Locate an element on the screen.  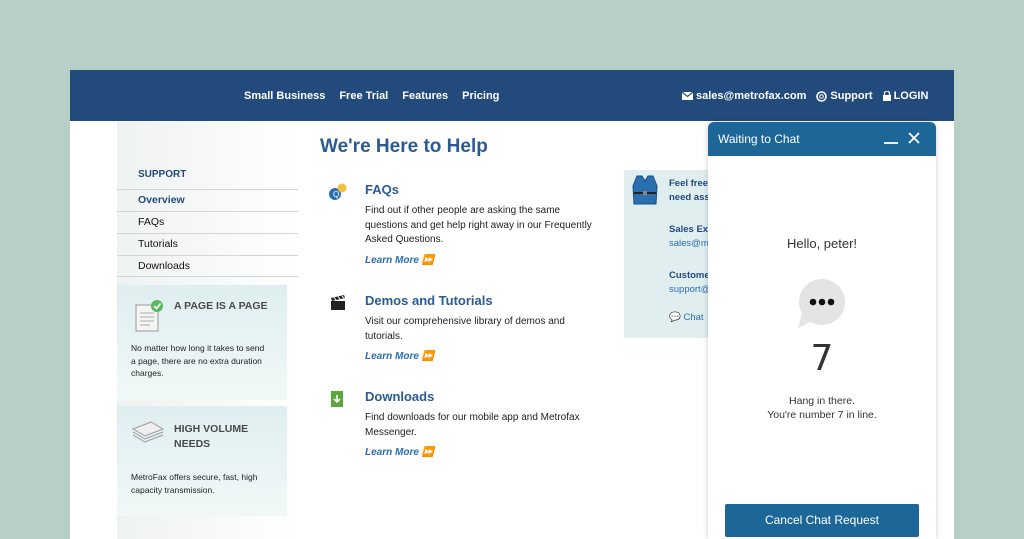
speech-bubbles-icon: Q is located at coordinates (338, 191).